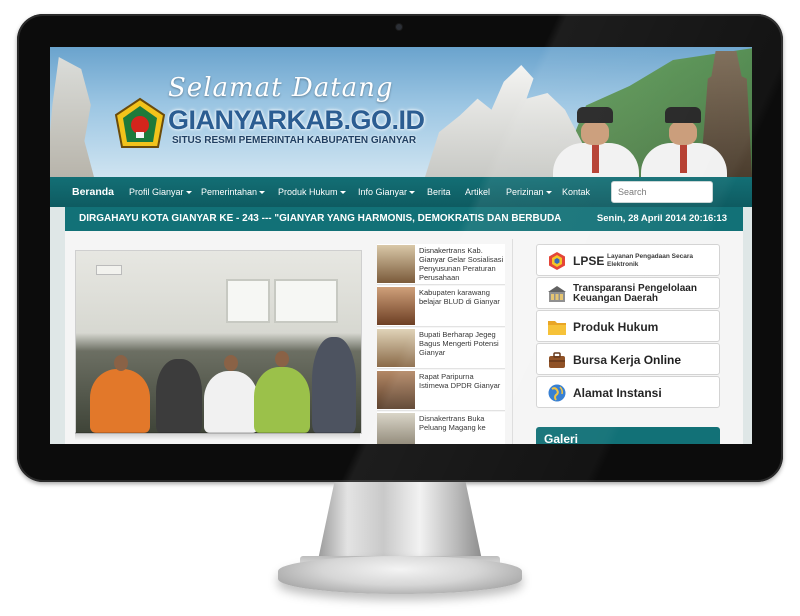  What do you see at coordinates (281, 88) in the screenshot?
I see `welcome-text: Selamat Datang` at bounding box center [281, 88].